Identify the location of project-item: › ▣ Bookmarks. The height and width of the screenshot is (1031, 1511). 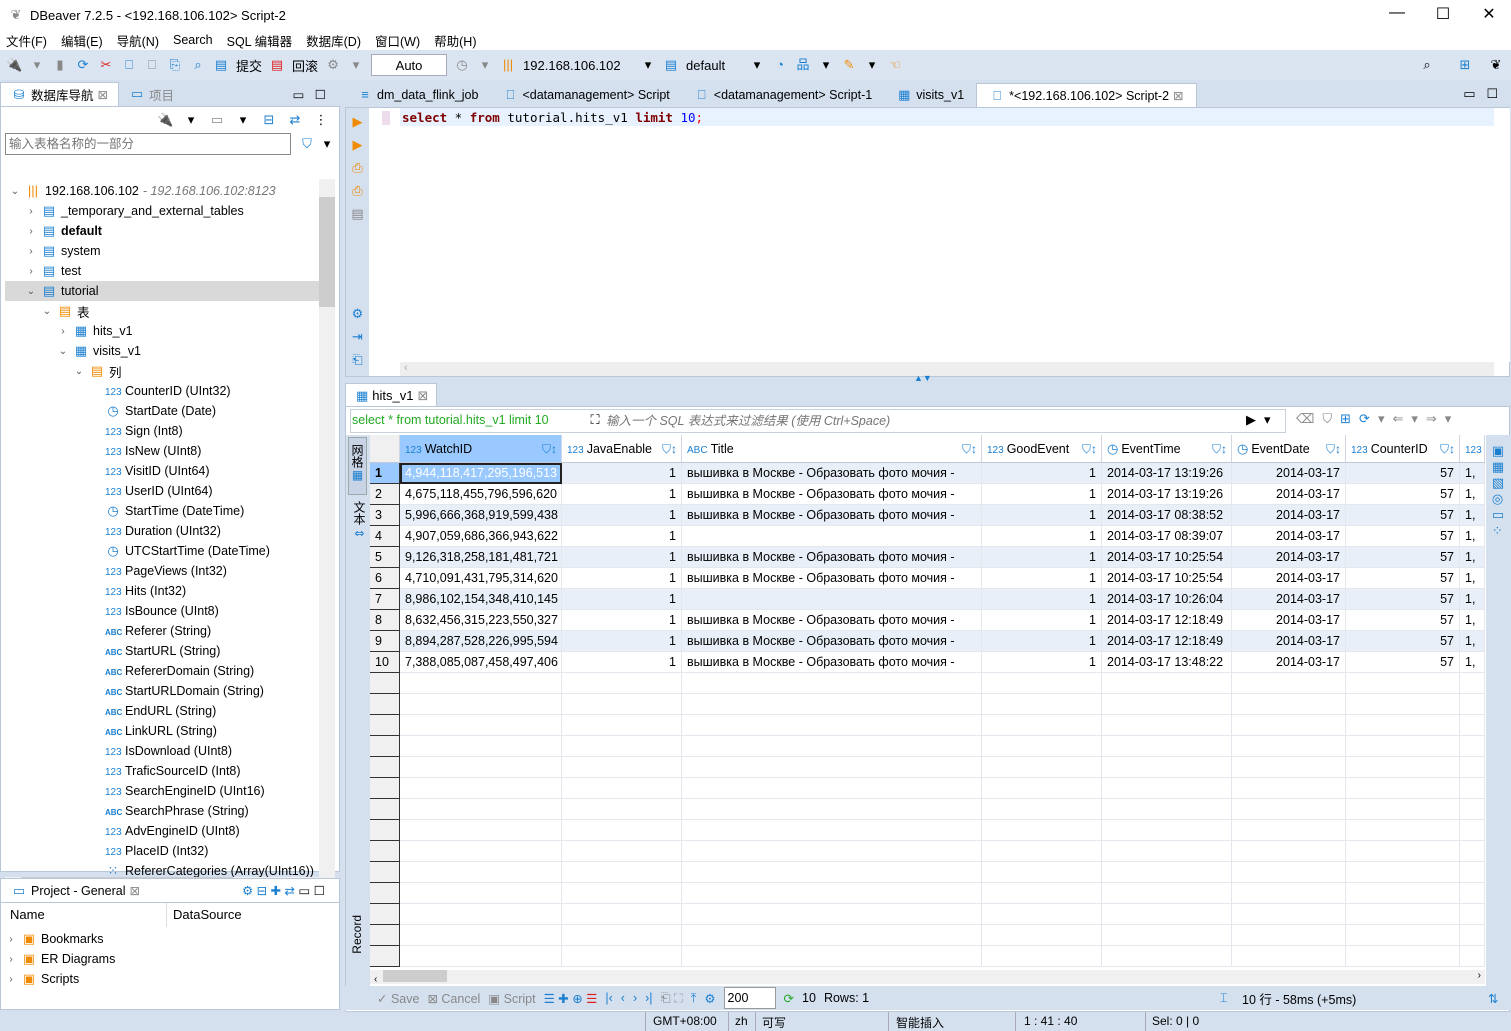
(54, 939).